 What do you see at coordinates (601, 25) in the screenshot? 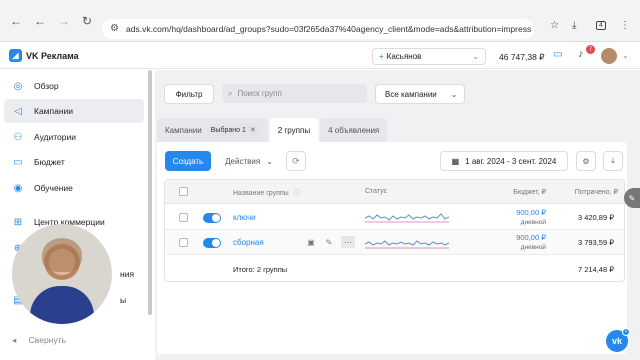
I see `tab-count: 4` at bounding box center [601, 25].